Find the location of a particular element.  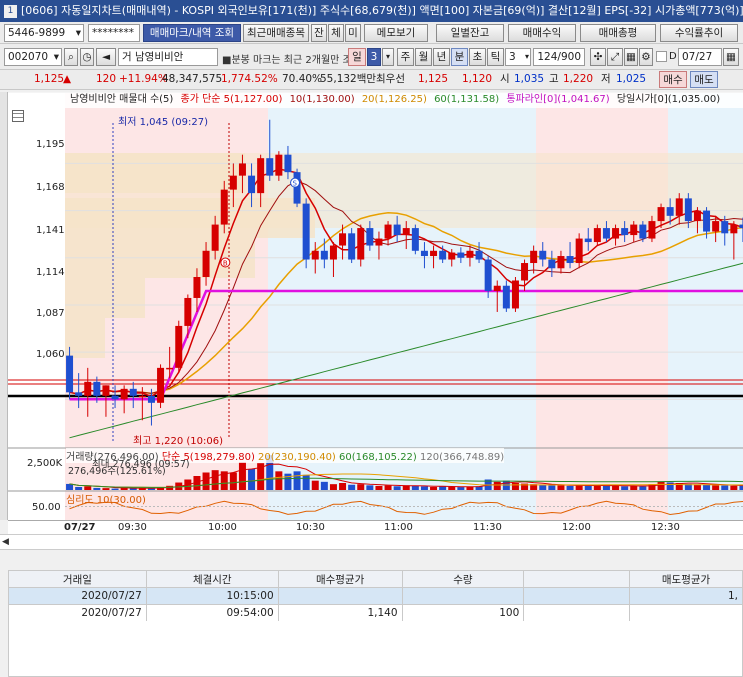

table-row: 2020/07/27 10:15:00 1, is located at coordinates (375, 596).